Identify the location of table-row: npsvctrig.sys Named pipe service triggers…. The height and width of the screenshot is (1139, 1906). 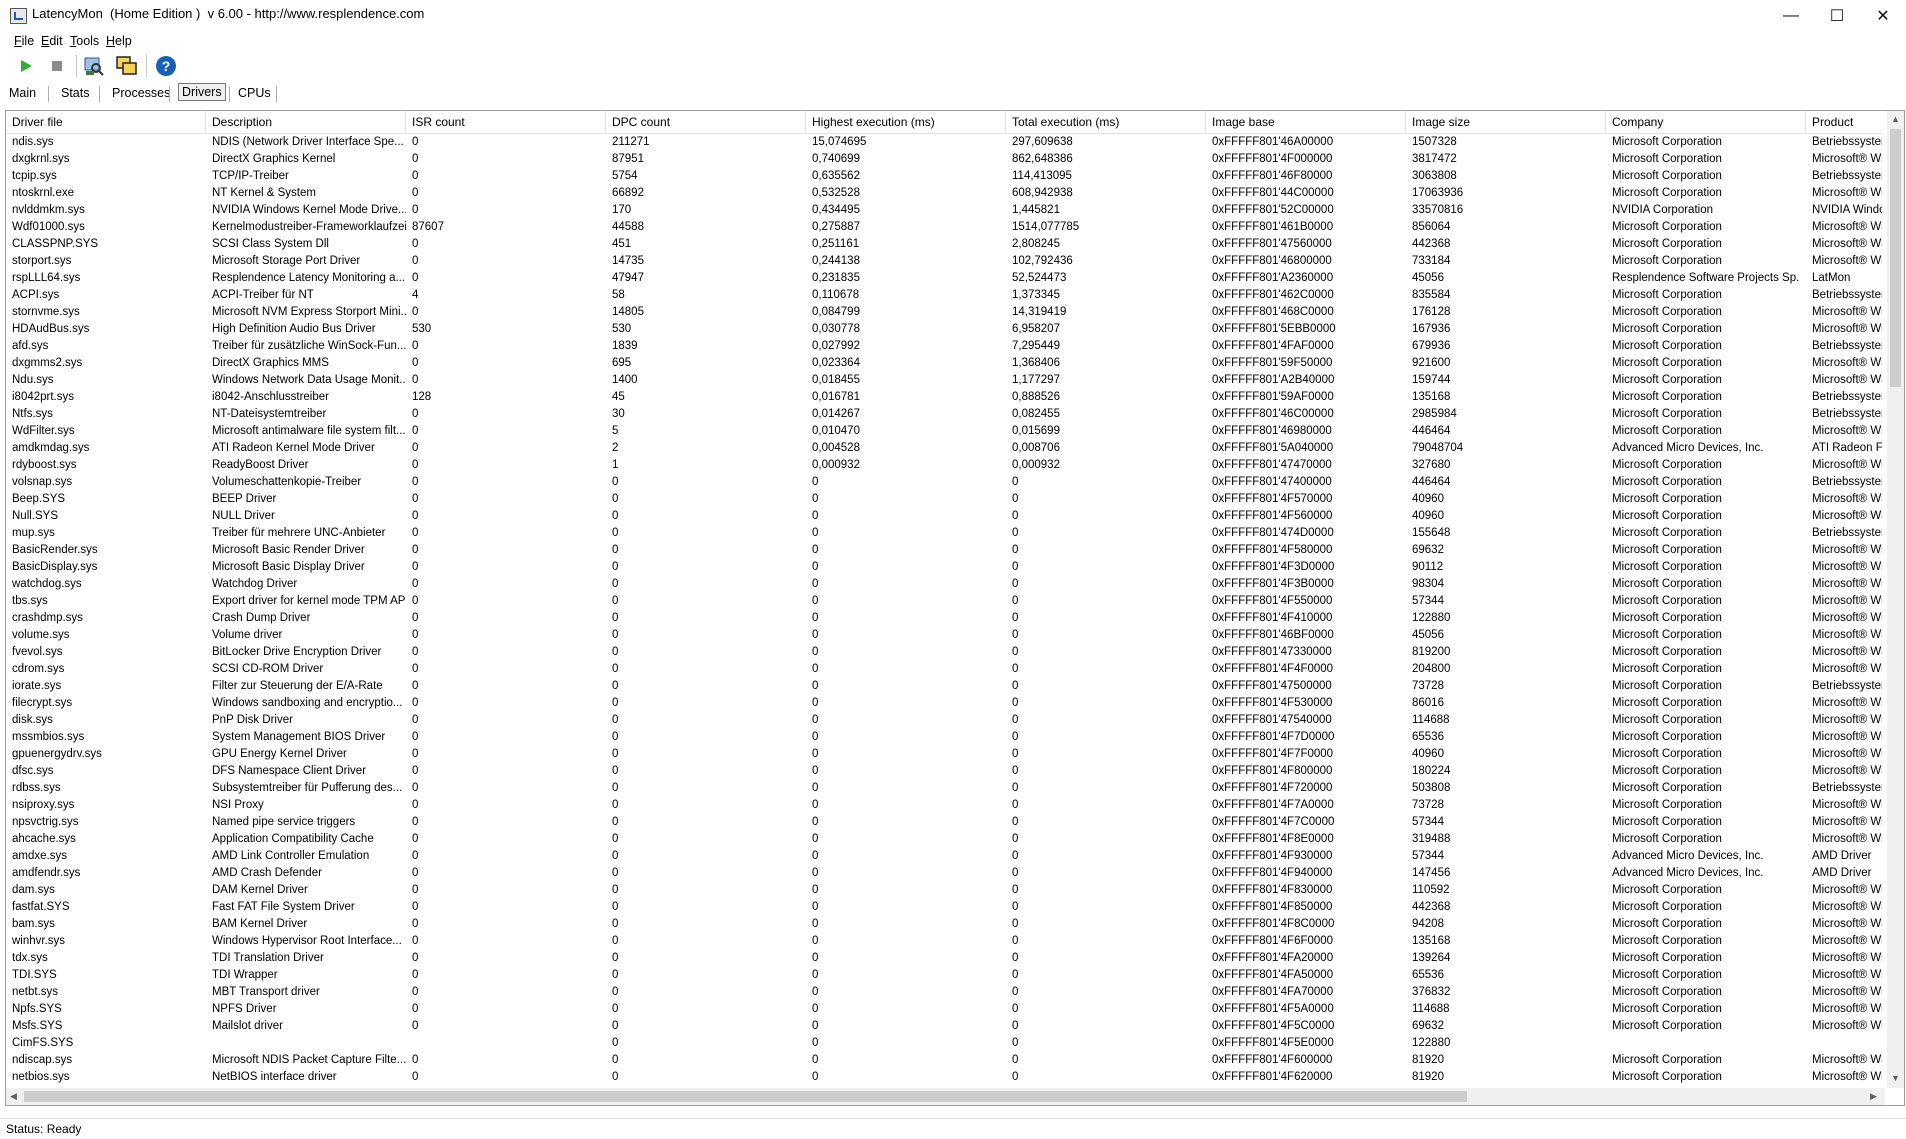
(944, 822).